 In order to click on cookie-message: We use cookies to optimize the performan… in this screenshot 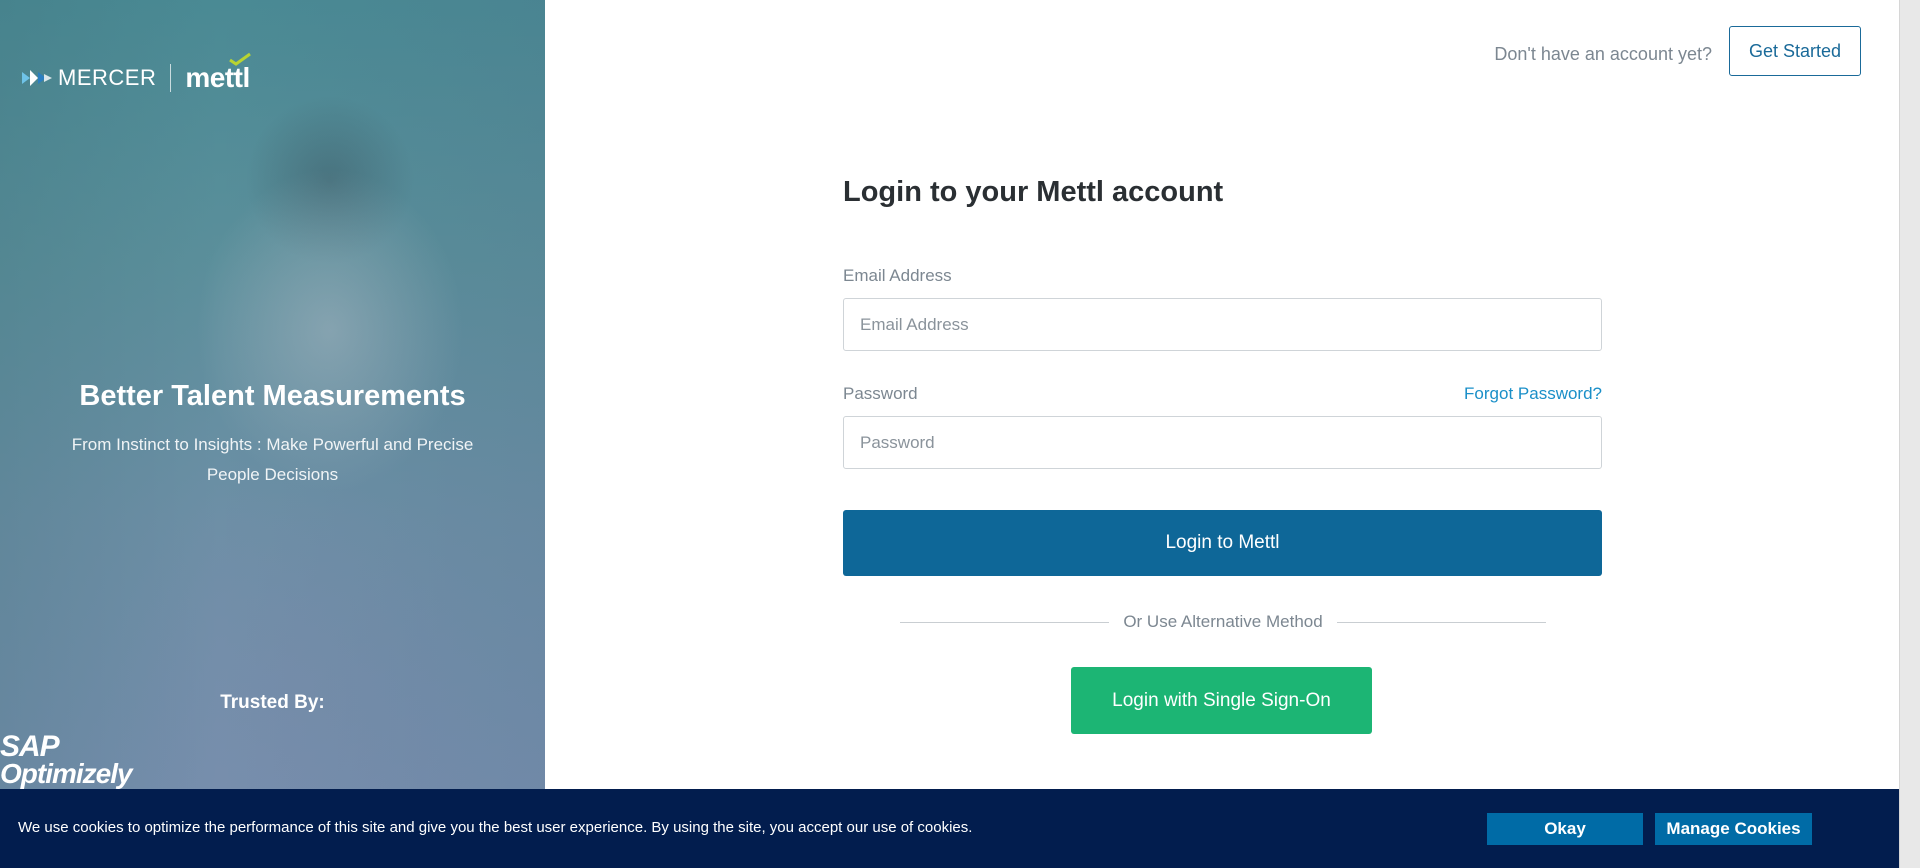, I will do `click(495, 827)`.